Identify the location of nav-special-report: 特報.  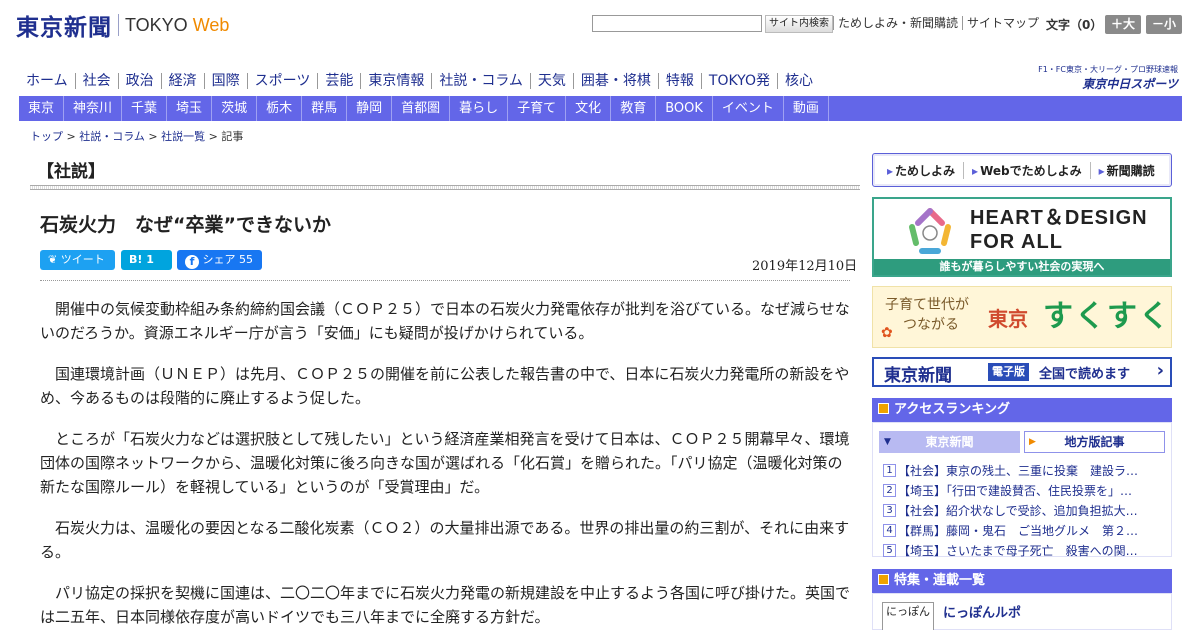
(679, 81).